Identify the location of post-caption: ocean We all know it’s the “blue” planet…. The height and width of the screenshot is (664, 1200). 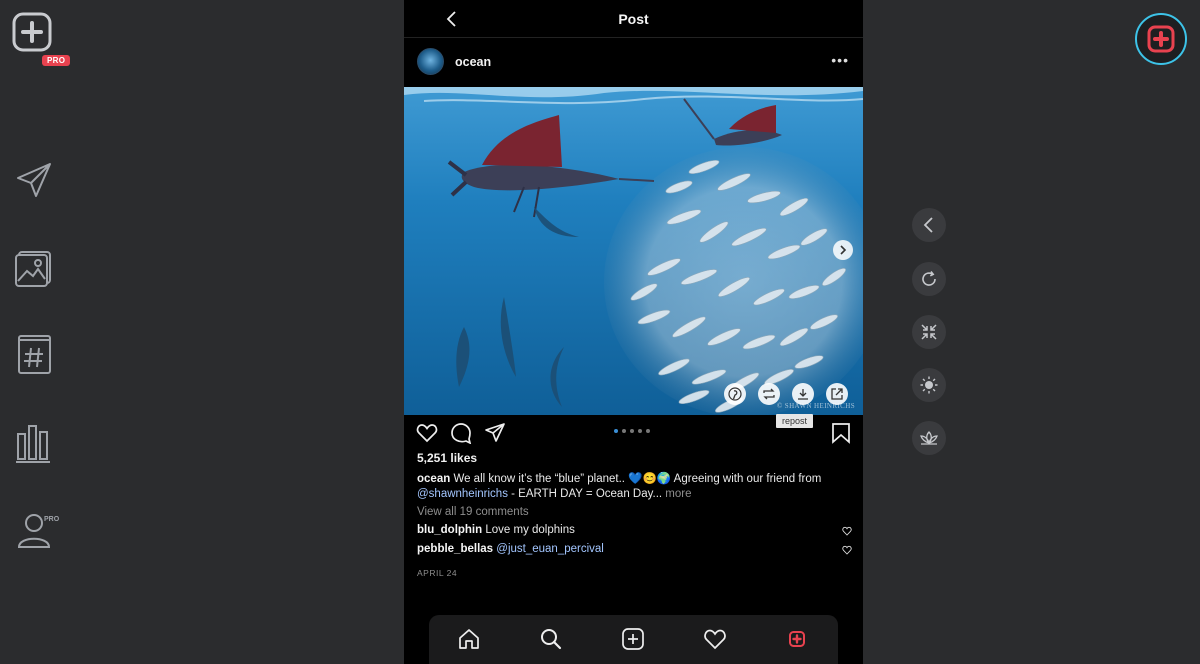
(637, 487).